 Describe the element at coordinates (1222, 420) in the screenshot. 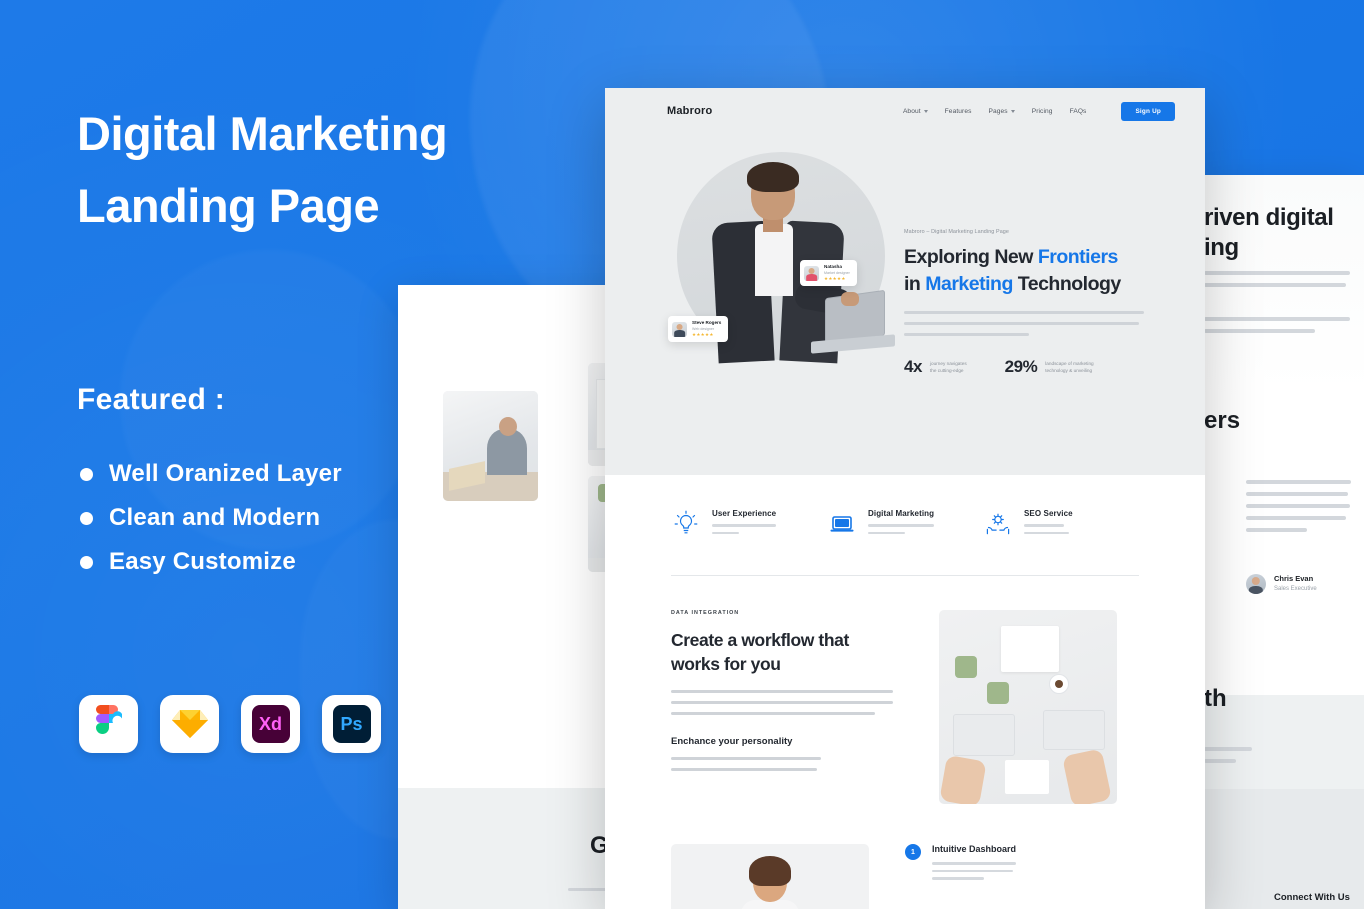

I see `right-page-heading-2: ers` at that location.